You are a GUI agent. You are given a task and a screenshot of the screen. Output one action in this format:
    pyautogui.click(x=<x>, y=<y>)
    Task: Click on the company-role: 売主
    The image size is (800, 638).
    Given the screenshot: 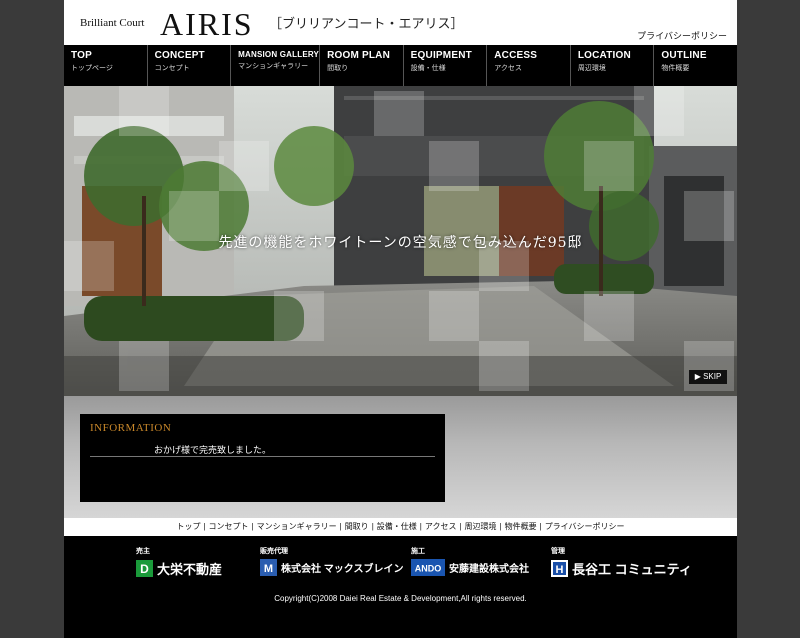 What is the action you would take?
    pyautogui.click(x=143, y=551)
    